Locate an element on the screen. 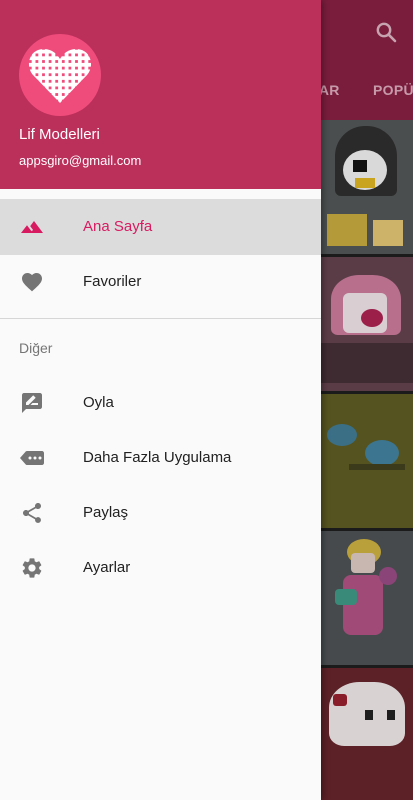 This screenshot has width=413, height=800. menu-item-rate: Oyla is located at coordinates (160, 403).